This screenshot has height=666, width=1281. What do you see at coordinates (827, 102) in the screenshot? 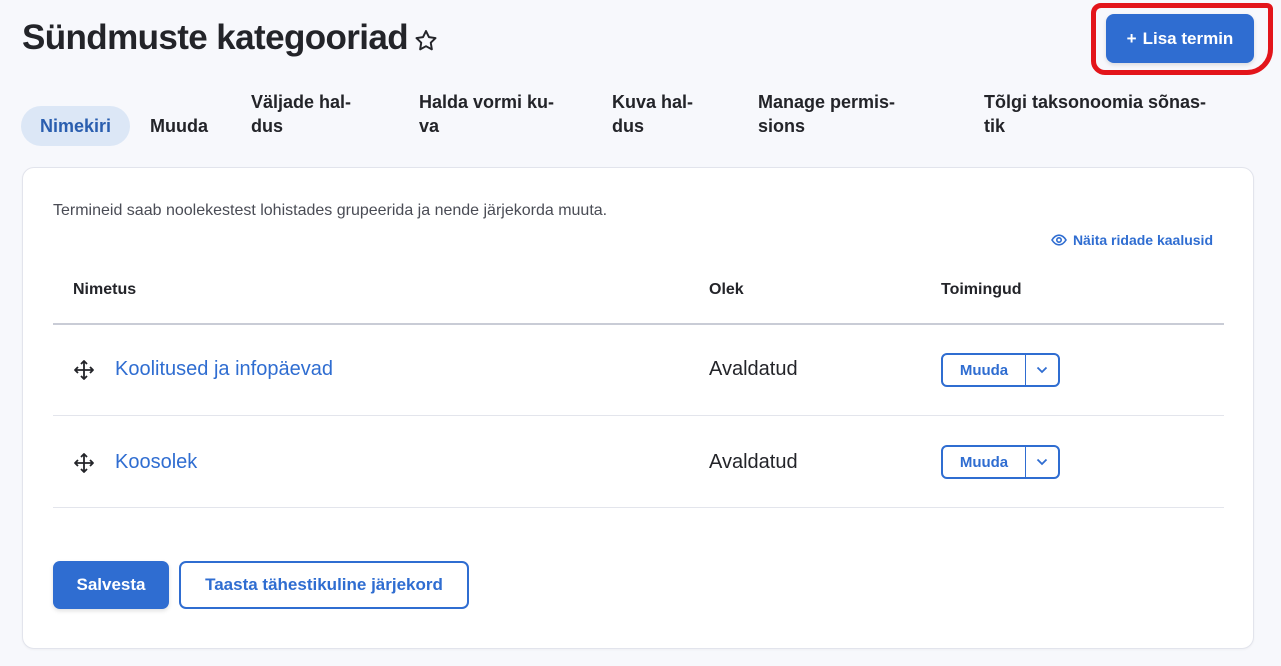
I see `tab-label-line1: Manage permis-` at bounding box center [827, 102].